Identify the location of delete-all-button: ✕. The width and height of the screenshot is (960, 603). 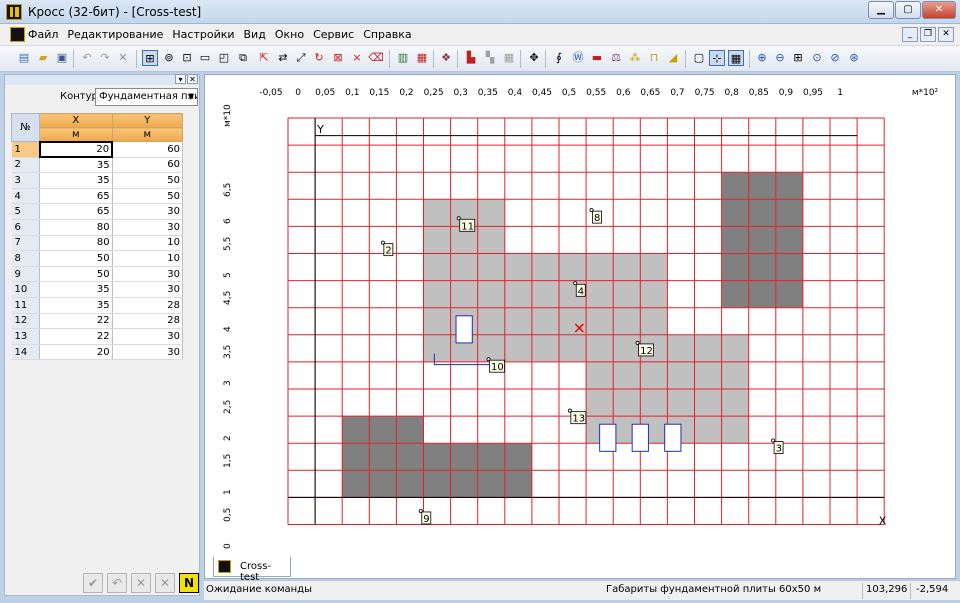
(165, 583).